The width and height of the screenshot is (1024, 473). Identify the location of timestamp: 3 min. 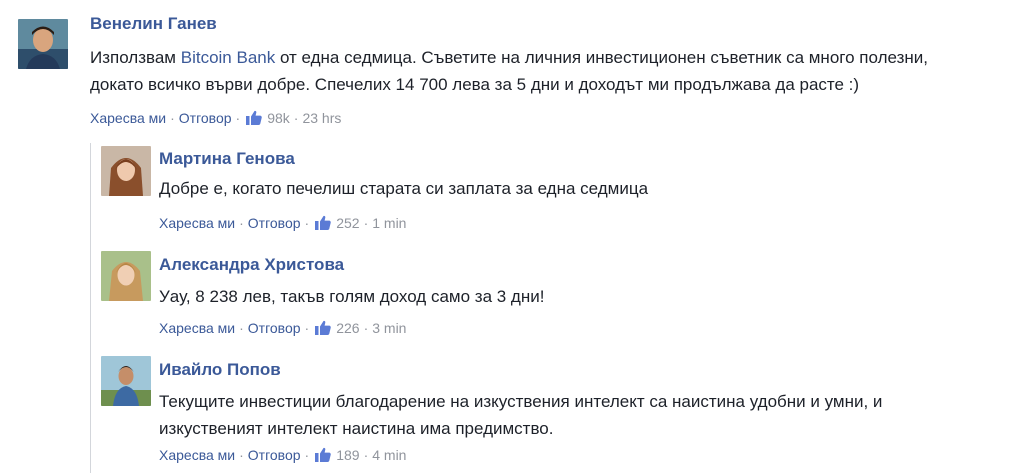
(389, 328).